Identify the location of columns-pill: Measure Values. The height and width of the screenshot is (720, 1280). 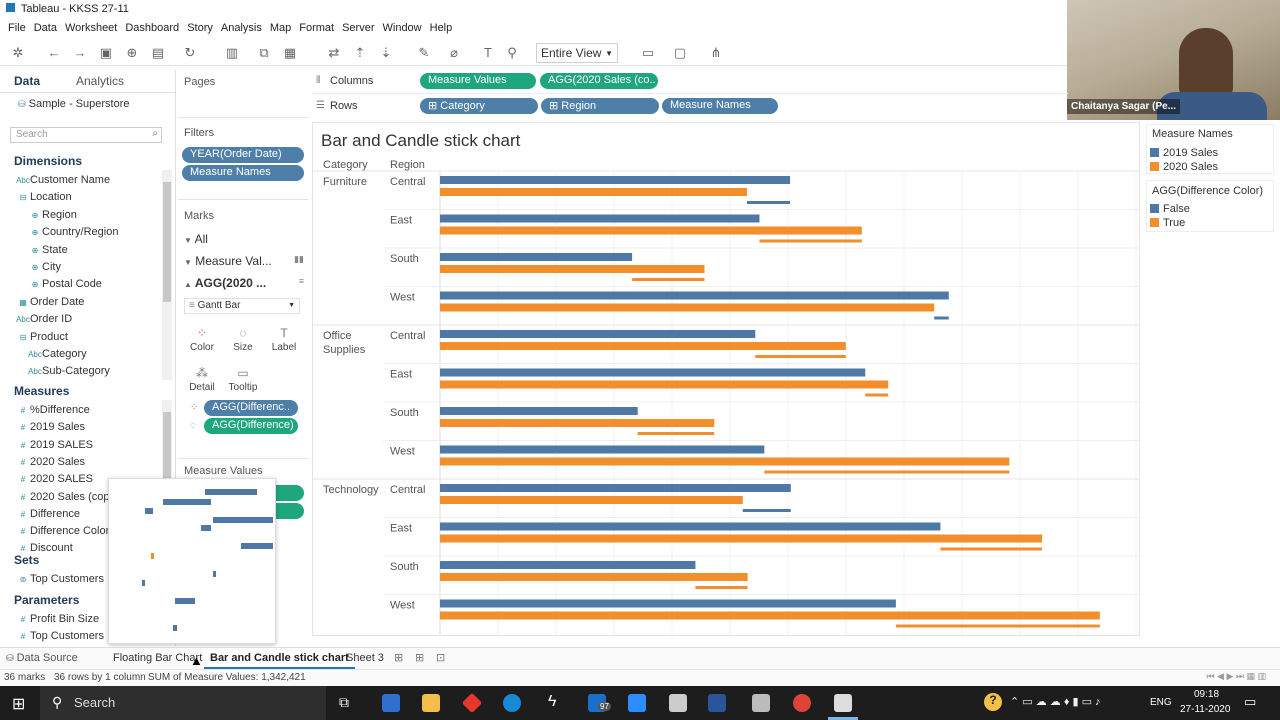
(478, 81).